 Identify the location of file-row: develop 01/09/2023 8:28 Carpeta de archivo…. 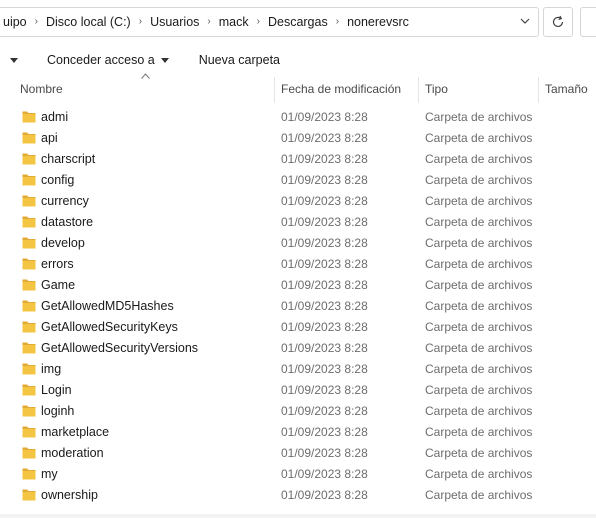
(298, 243).